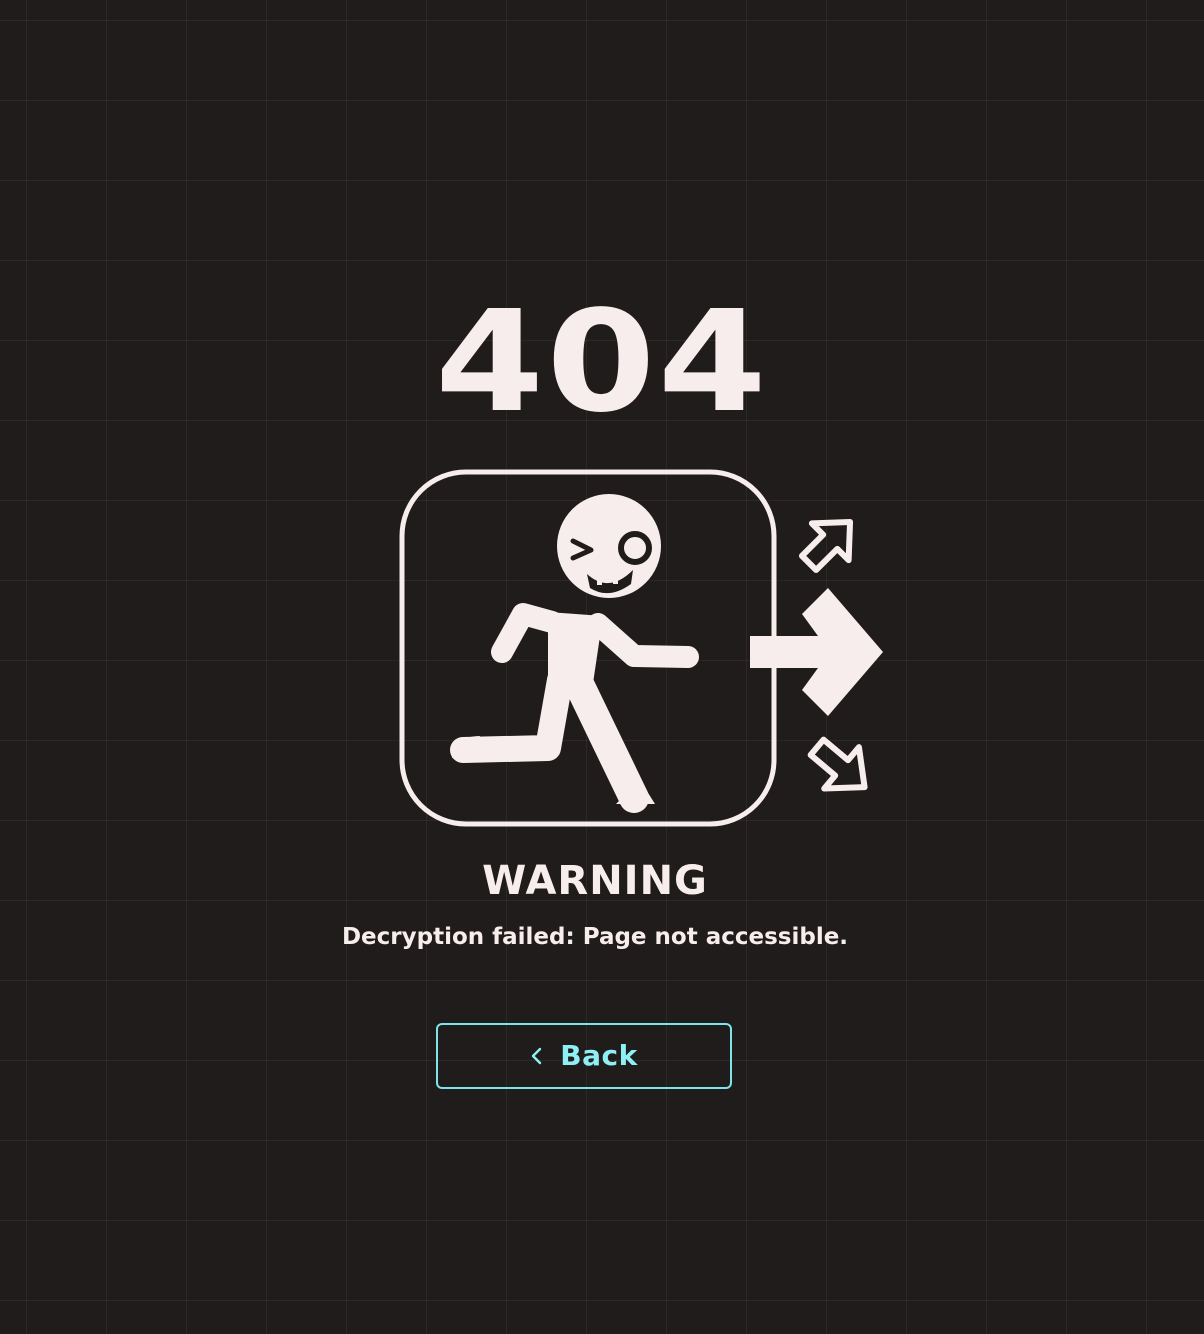  What do you see at coordinates (537, 1056) in the screenshot?
I see `chevron-left-icon` at bounding box center [537, 1056].